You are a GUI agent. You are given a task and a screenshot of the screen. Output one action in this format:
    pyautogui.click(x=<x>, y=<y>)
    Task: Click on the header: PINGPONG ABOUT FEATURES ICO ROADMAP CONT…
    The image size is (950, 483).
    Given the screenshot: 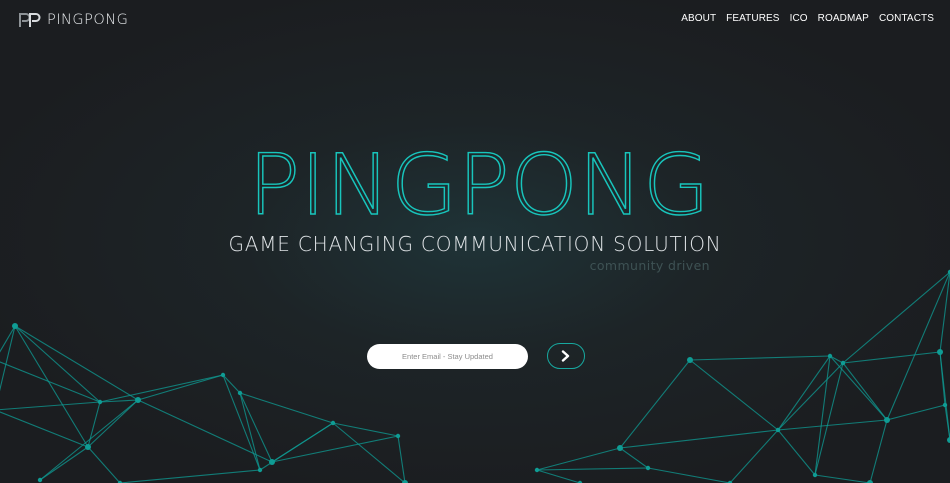 What is the action you would take?
    pyautogui.click(x=475, y=20)
    